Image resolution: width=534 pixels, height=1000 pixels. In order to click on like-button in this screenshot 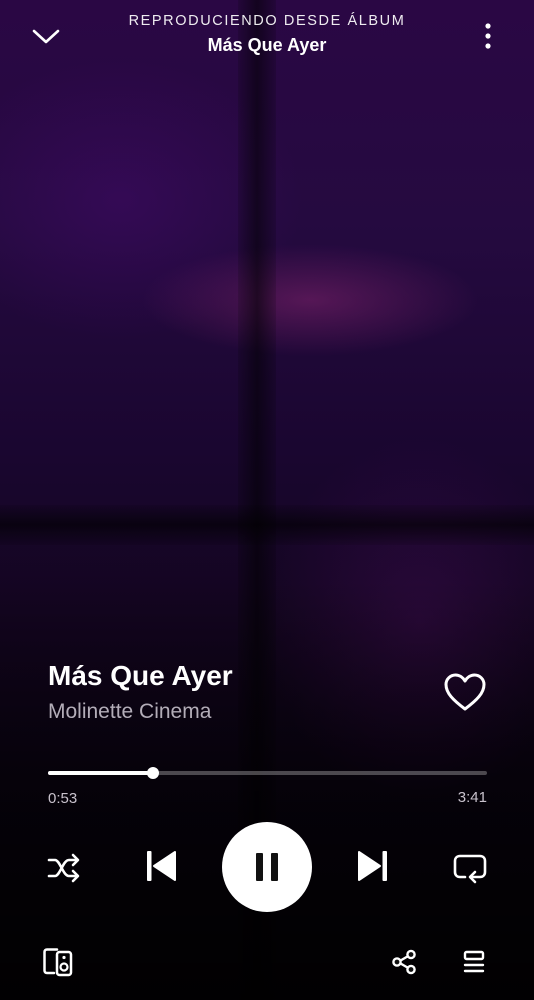, I will do `click(465, 692)`.